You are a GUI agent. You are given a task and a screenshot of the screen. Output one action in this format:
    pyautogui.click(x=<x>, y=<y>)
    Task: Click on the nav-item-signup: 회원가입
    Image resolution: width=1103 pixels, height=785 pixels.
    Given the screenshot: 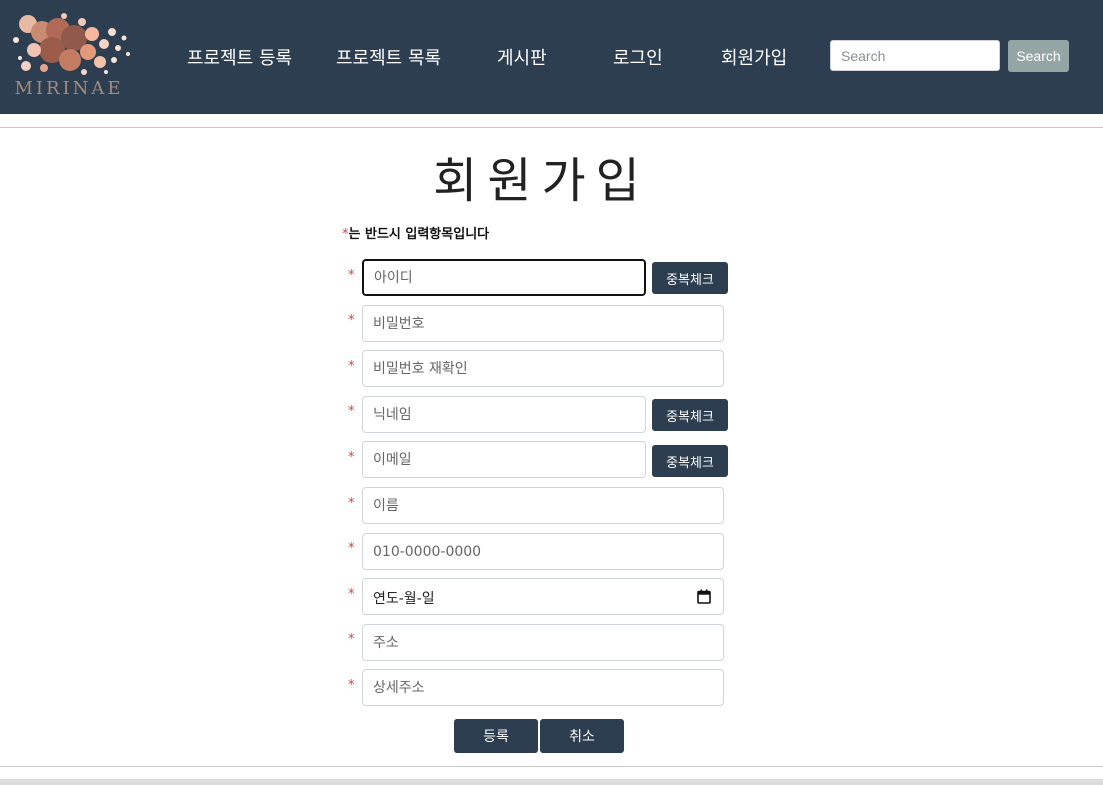 What is the action you would take?
    pyautogui.click(x=754, y=57)
    